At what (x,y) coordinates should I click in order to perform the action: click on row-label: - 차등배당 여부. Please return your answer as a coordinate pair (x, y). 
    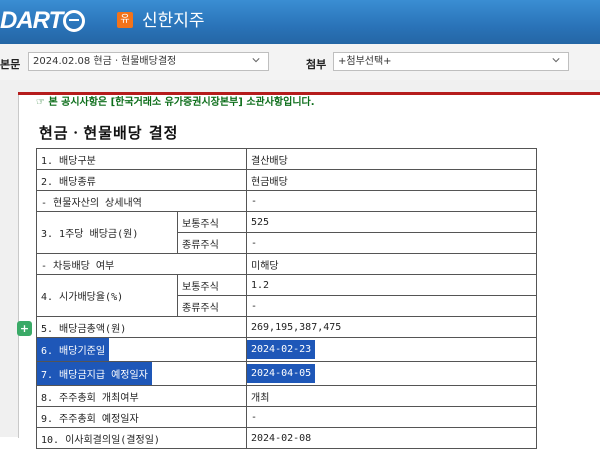
    Looking at the image, I should click on (141, 264).